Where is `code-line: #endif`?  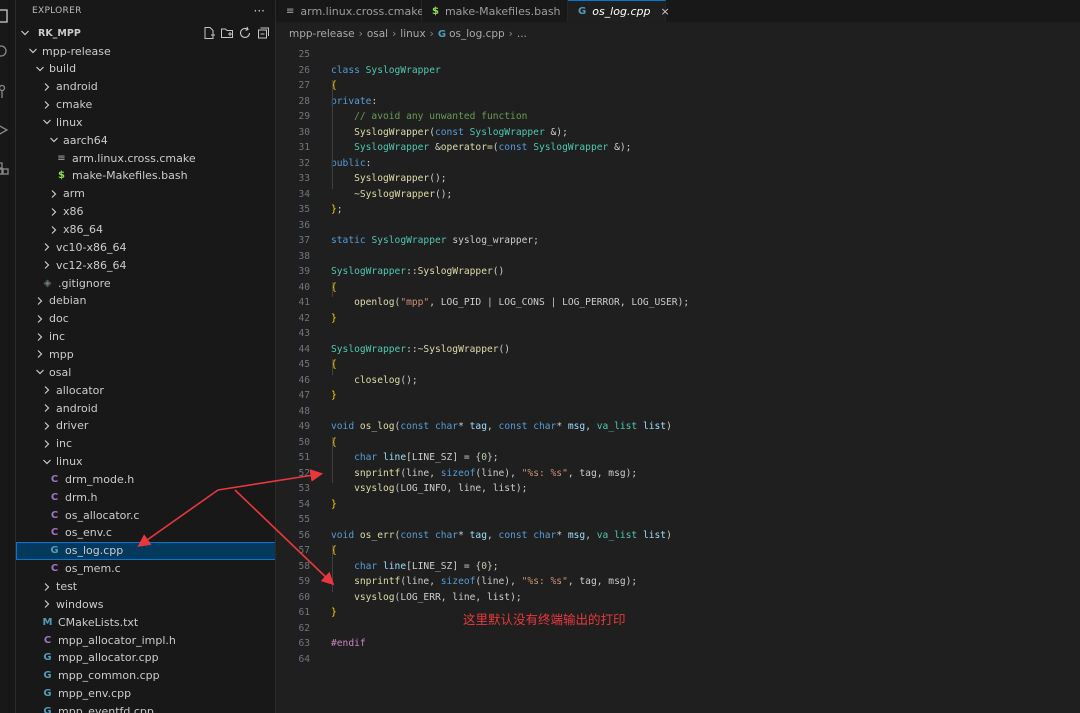
code-line: #endif is located at coordinates (348, 644).